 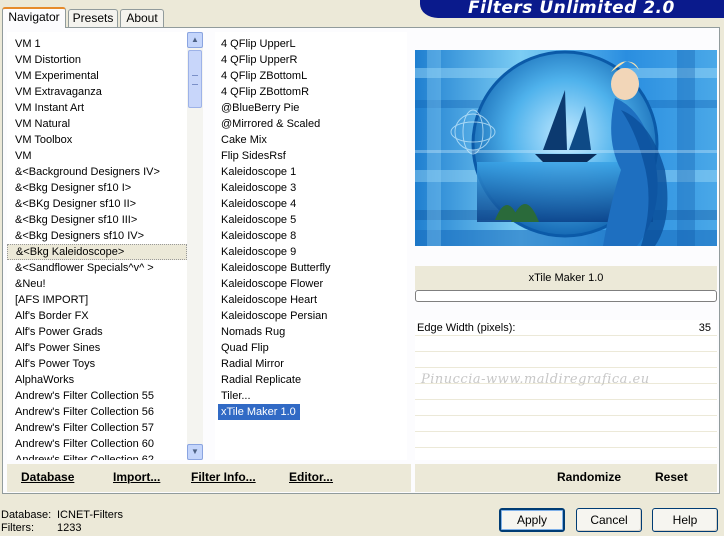 I want to click on filter-item: Kaleidoscope Butterfly, so click(x=311, y=268).